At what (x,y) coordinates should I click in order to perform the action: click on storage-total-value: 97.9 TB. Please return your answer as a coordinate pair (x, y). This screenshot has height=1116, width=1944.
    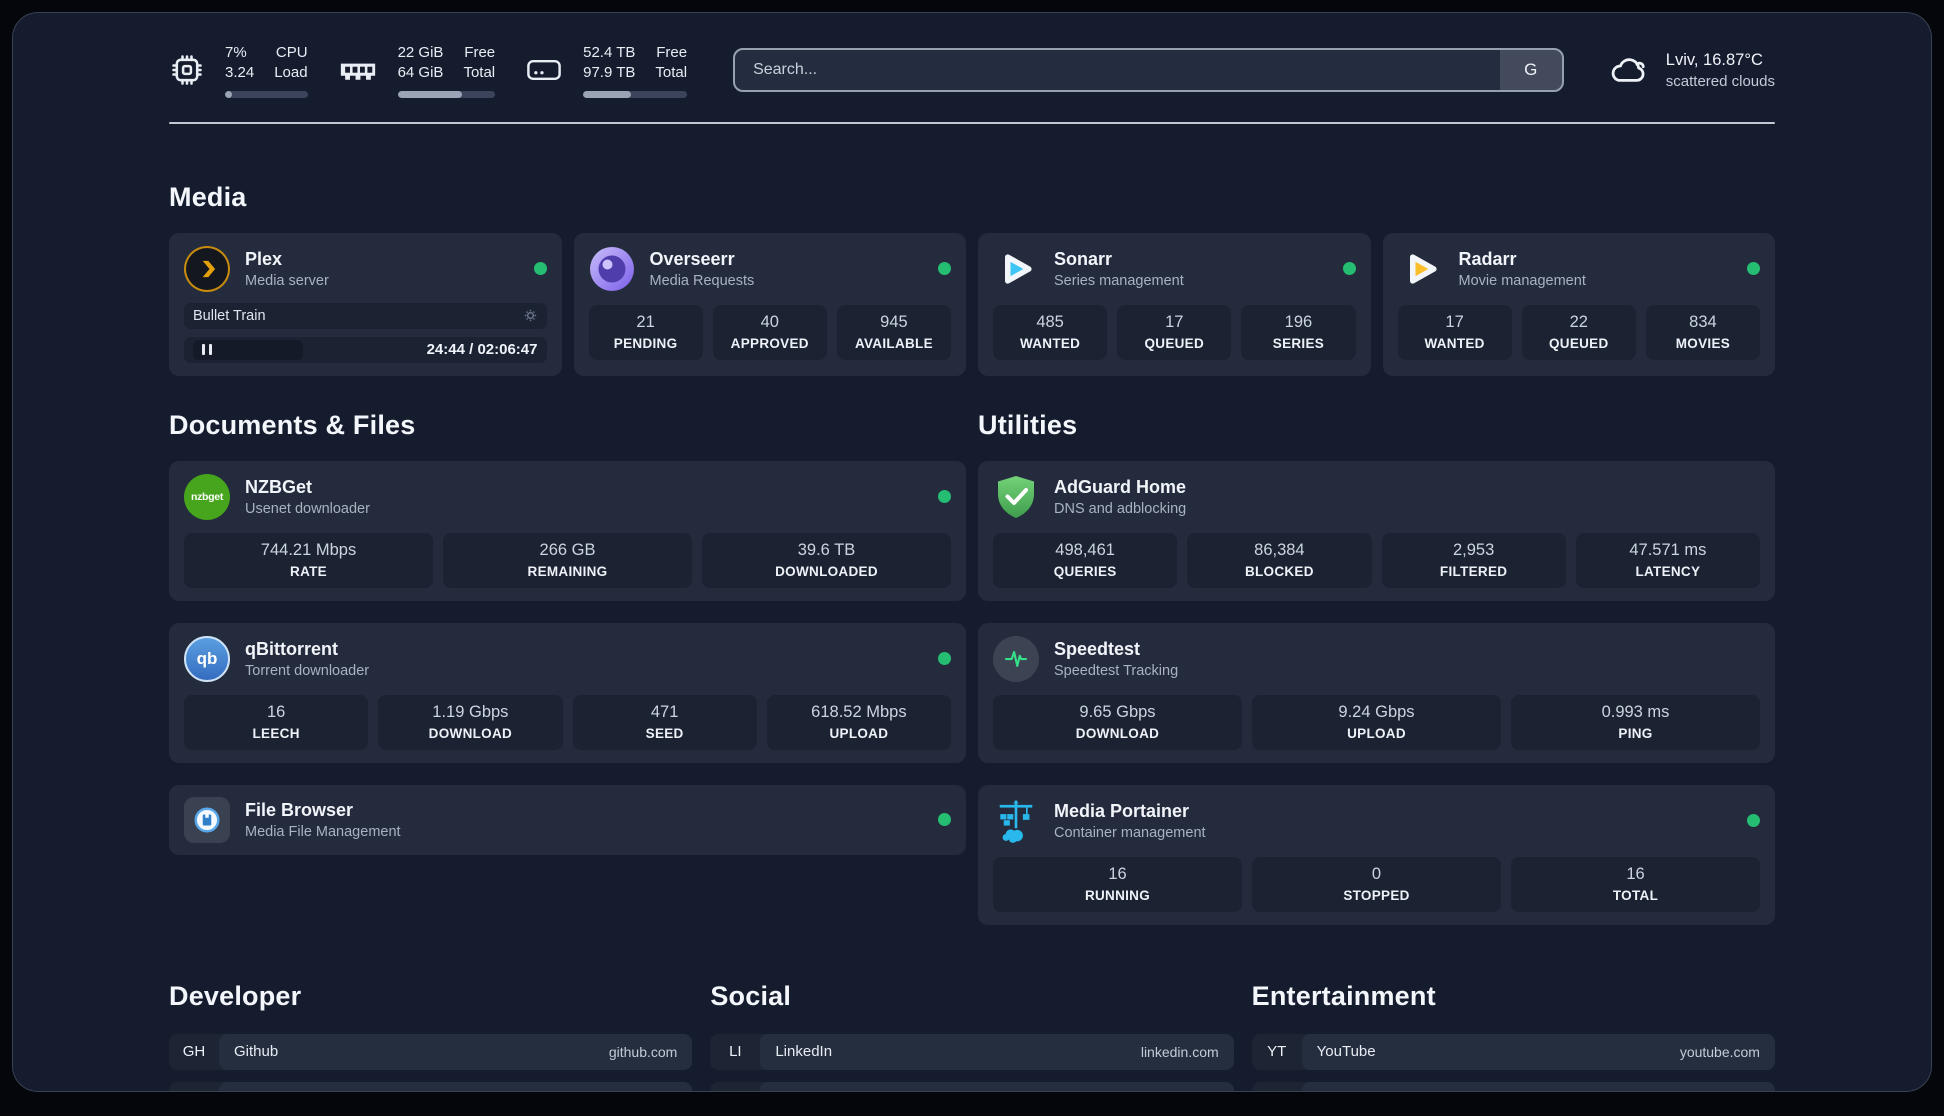
    Looking at the image, I should click on (609, 73).